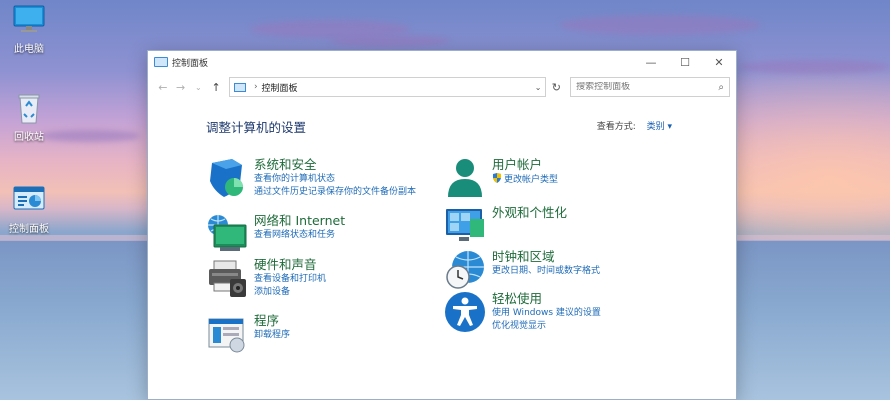 Image resolution: width=890 pixels, height=400 pixels. Describe the element at coordinates (546, 257) in the screenshot. I see `category-title: 时钟和区域` at that location.